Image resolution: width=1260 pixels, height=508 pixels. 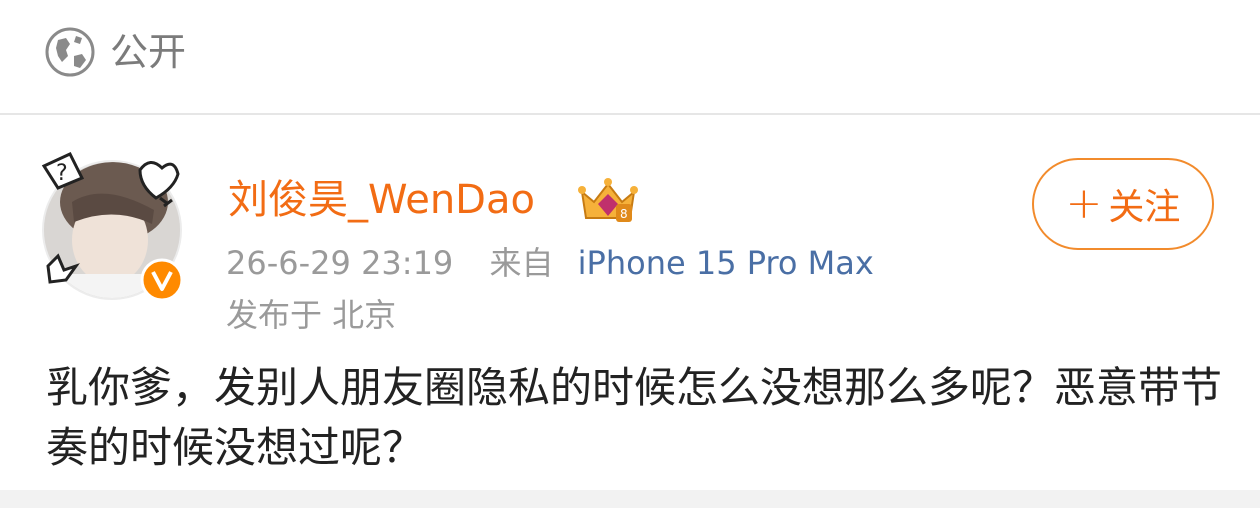 What do you see at coordinates (1144, 207) in the screenshot?
I see `follow-label: 关注` at bounding box center [1144, 207].